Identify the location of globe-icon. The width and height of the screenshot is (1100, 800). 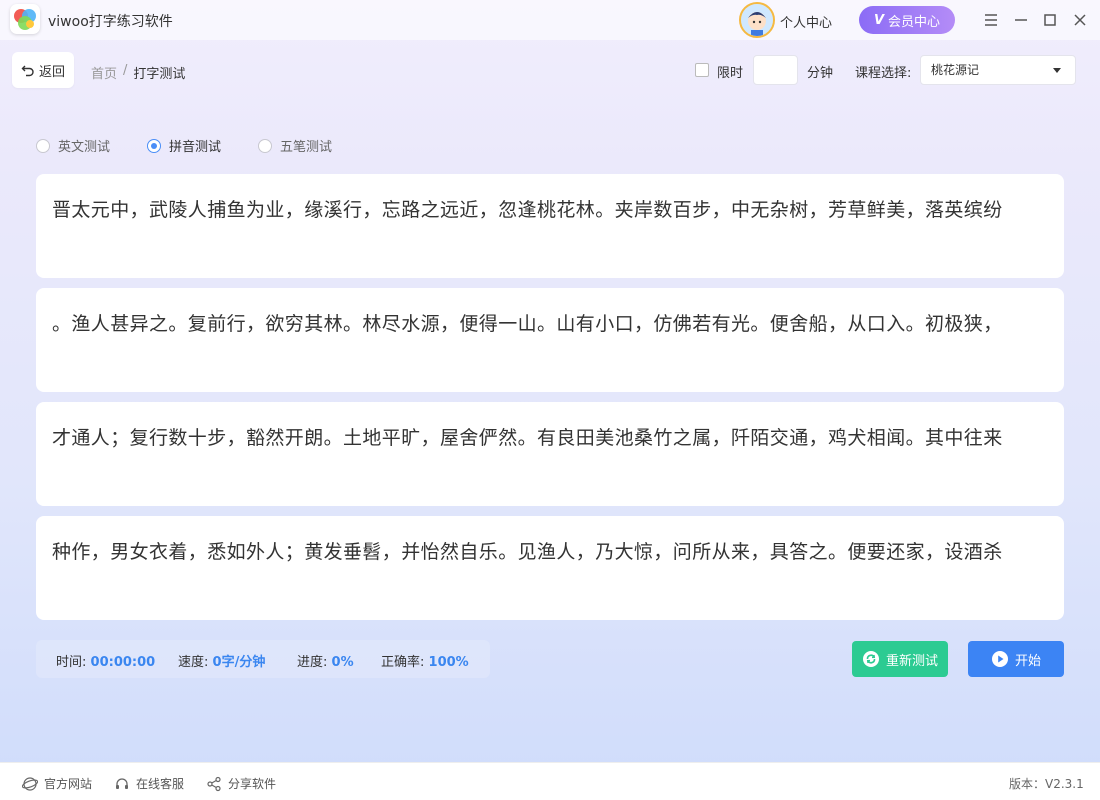
(30, 783).